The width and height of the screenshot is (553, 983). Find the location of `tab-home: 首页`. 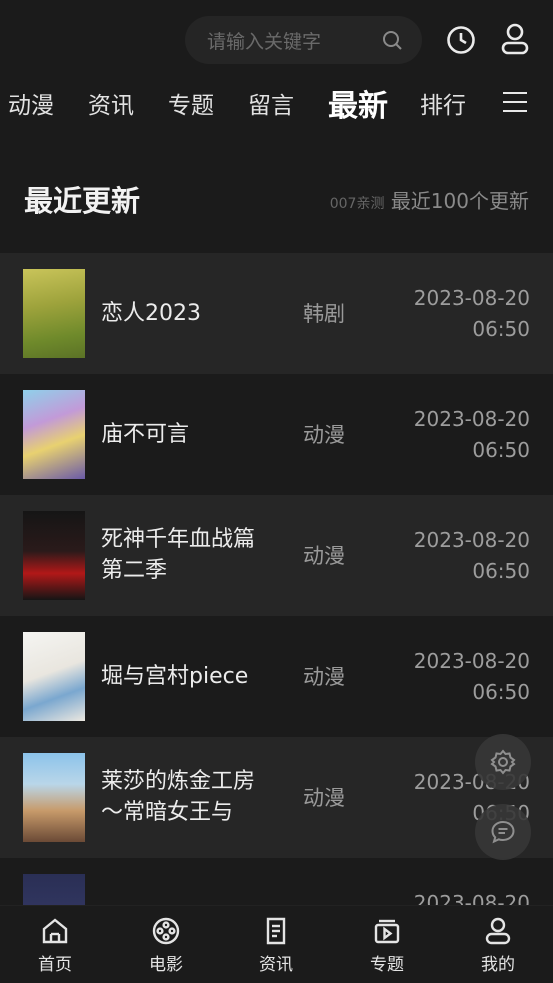

tab-home: 首页 is located at coordinates (55, 945).